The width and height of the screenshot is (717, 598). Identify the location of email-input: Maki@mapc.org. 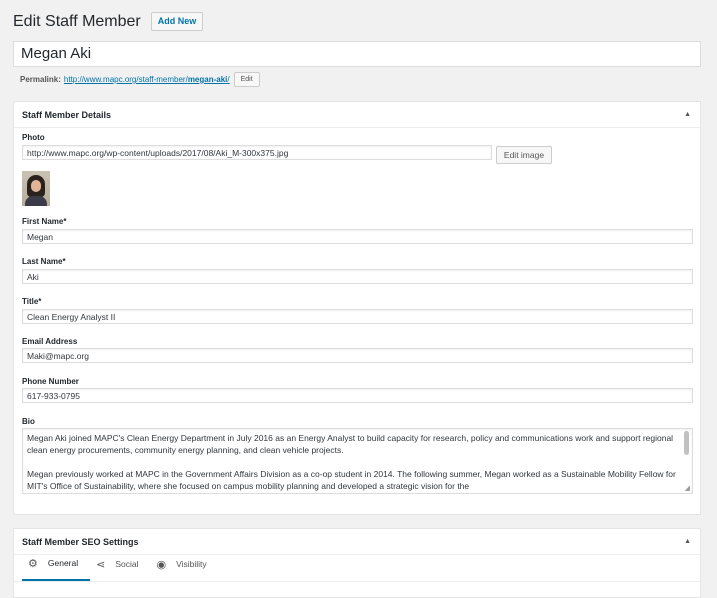
(357, 355).